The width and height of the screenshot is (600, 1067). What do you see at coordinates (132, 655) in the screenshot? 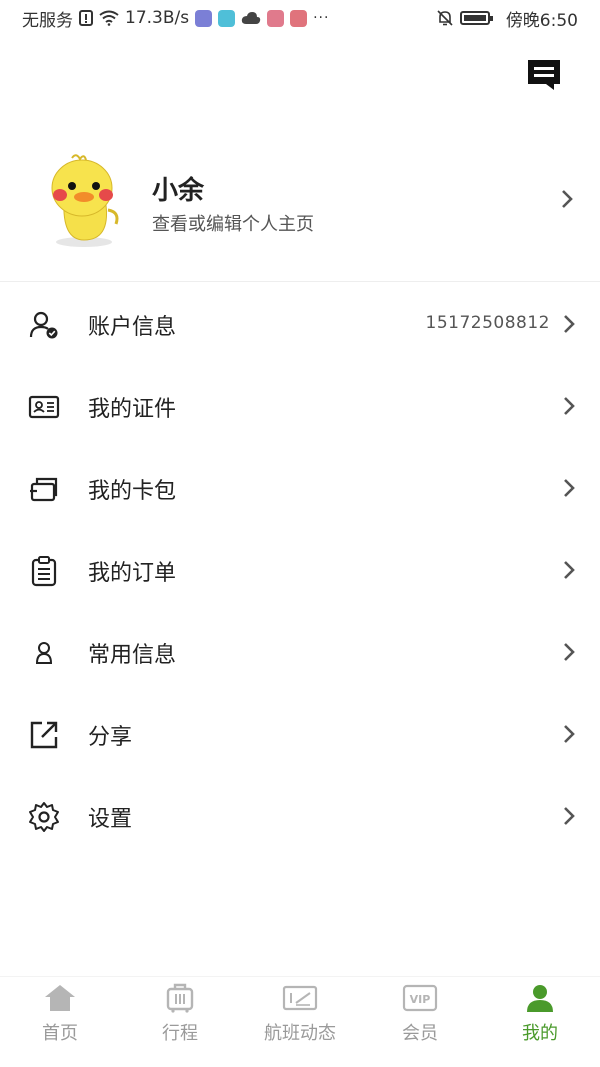
I see `menu-label: 常用信息` at bounding box center [132, 655].